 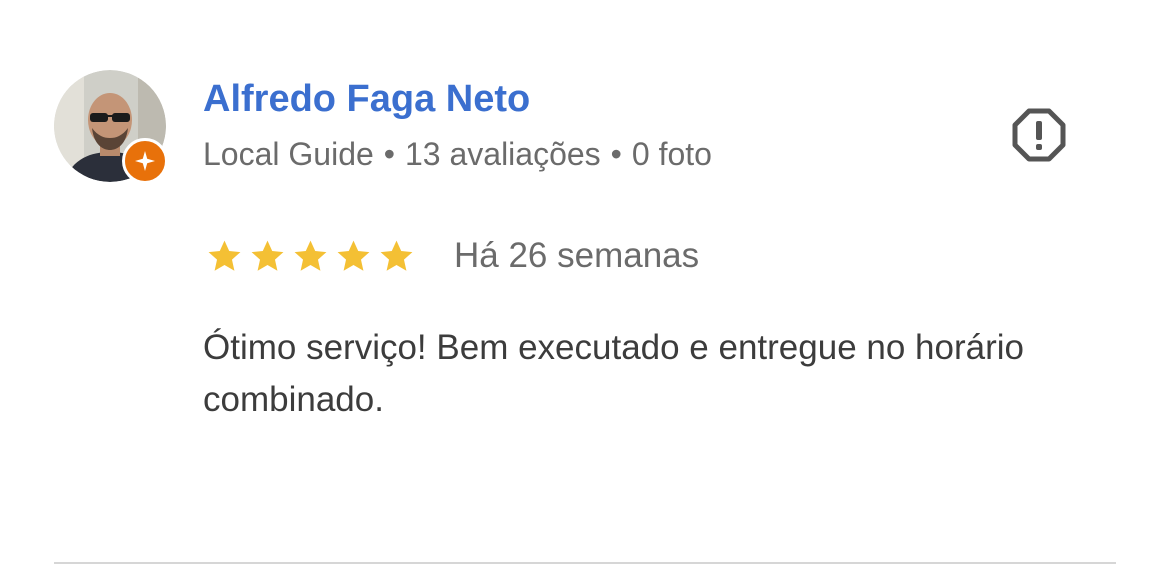 I want to click on report-octagon-icon, so click(x=1039, y=135).